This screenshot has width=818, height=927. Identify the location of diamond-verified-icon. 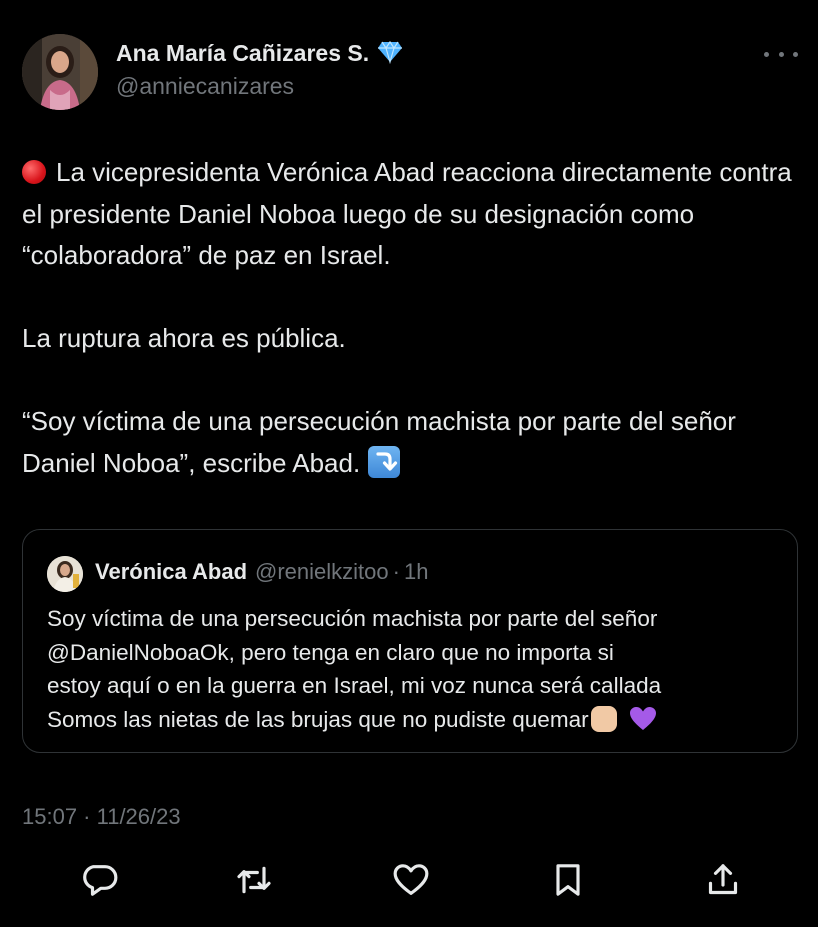
(390, 55).